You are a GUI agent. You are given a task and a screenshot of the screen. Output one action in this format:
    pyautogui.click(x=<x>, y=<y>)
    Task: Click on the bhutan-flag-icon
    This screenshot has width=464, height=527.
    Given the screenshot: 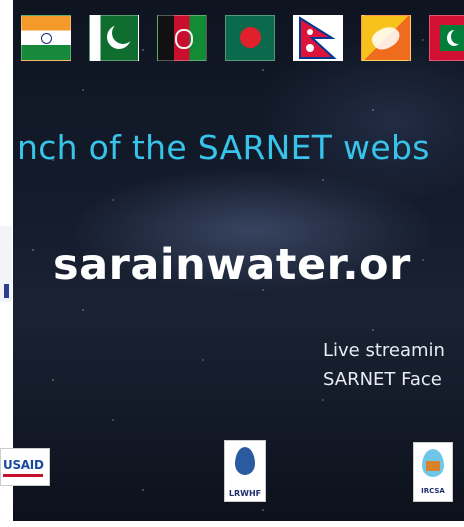 What is the action you would take?
    pyautogui.click(x=386, y=38)
    